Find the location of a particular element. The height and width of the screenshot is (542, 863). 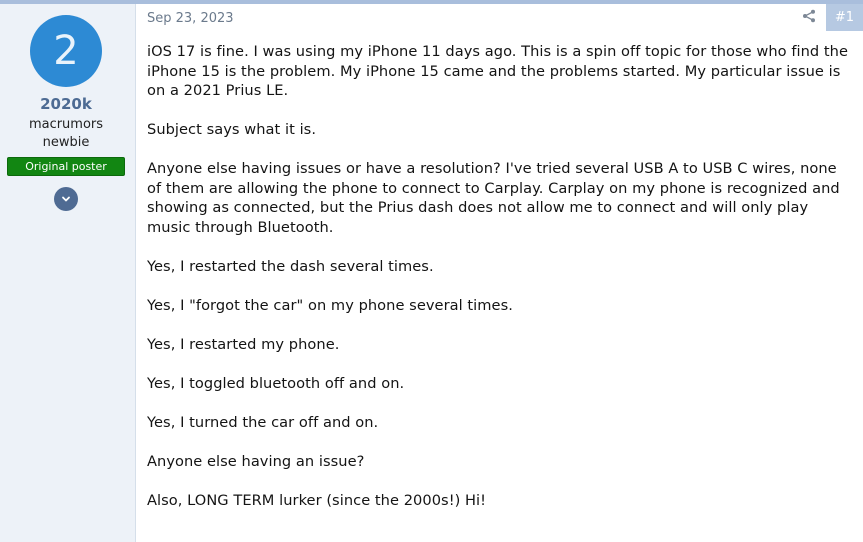

post-paragraph: Anyone else having an issue? is located at coordinates (256, 461).